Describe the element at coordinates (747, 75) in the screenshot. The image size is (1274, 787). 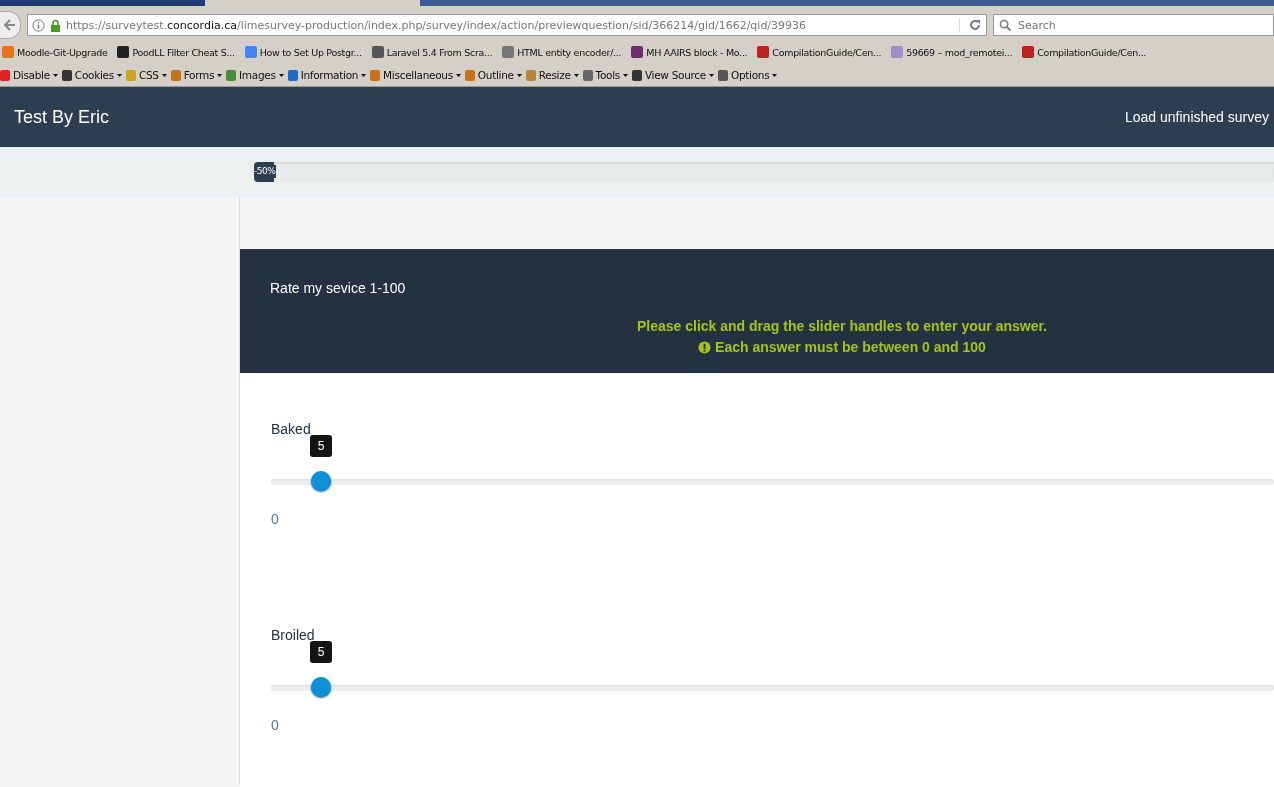
I see `toolbar-menu: Options` at that location.